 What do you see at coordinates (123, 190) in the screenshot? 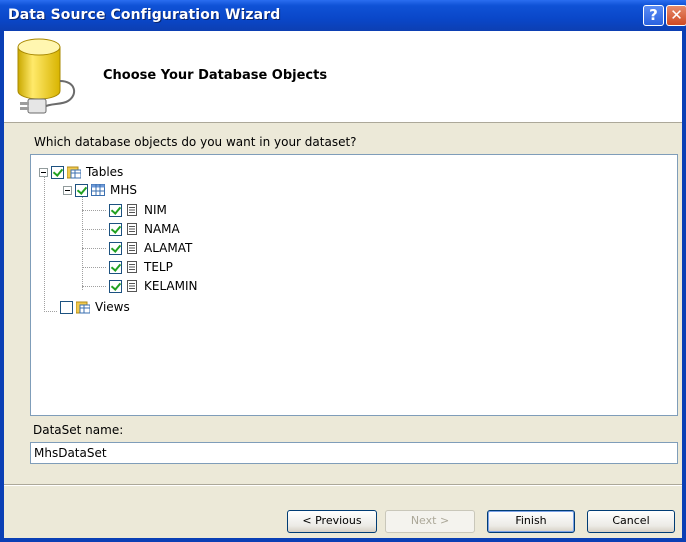
I see `mhs-label: MHS` at bounding box center [123, 190].